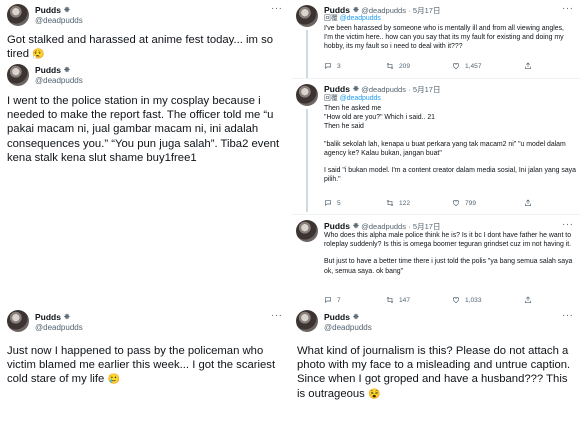 This screenshot has width=580, height=435. What do you see at coordinates (419, 66) in the screenshot?
I see `retweet-button: 209` at bounding box center [419, 66].